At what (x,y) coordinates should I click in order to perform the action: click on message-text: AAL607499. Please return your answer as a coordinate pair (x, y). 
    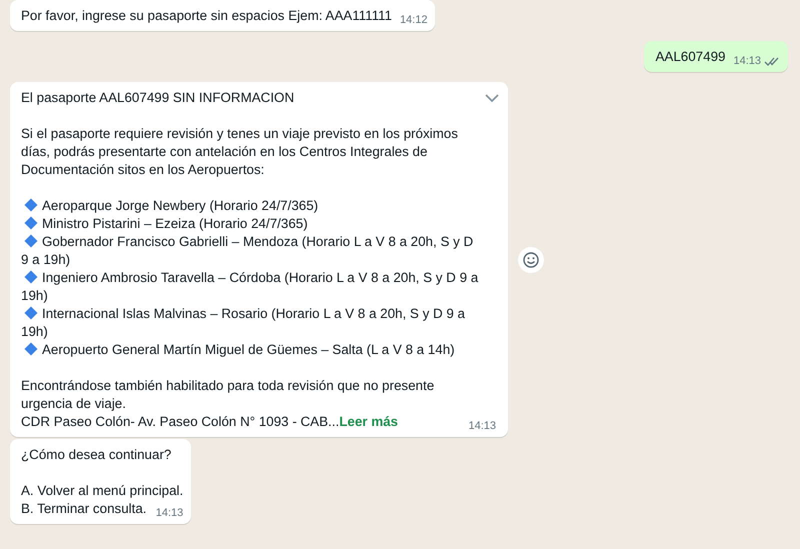
    Looking at the image, I should click on (690, 57).